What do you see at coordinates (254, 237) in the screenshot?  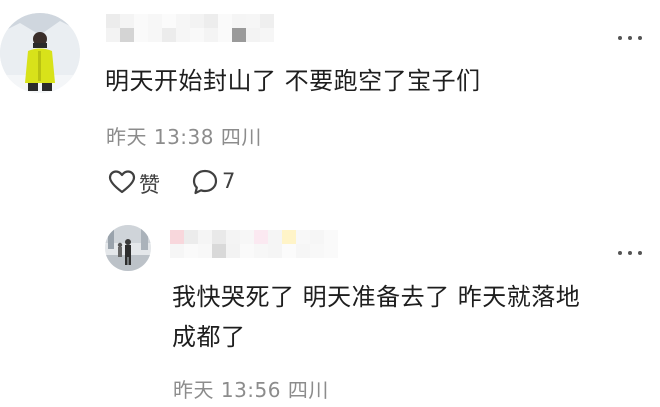 I see `reply-username-blurred` at bounding box center [254, 237].